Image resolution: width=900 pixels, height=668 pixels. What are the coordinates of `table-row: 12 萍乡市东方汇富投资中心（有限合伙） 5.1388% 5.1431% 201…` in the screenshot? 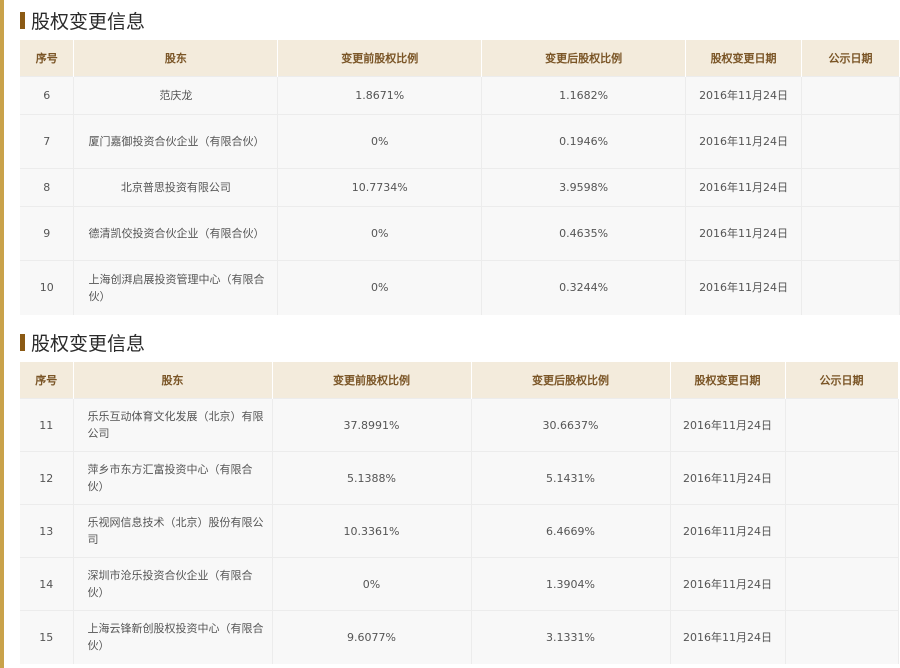 It's located at (459, 478).